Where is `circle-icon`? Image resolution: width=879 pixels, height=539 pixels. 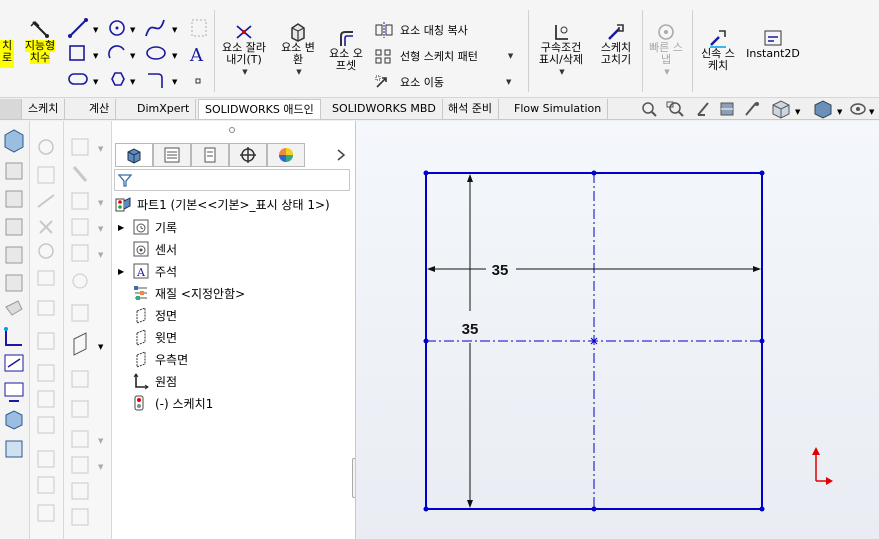
circle-icon is located at coordinates (117, 28).